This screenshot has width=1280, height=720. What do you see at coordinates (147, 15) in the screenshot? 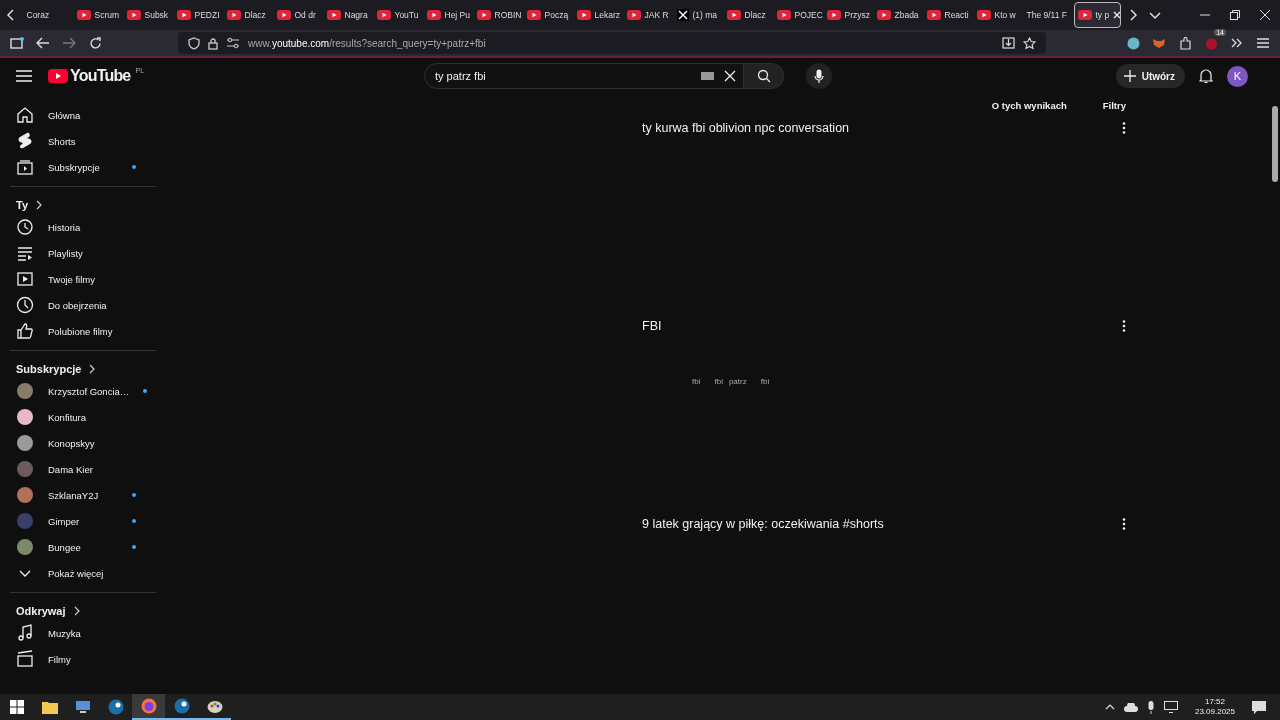
I see `browser-tab: Subsk` at bounding box center [147, 15].